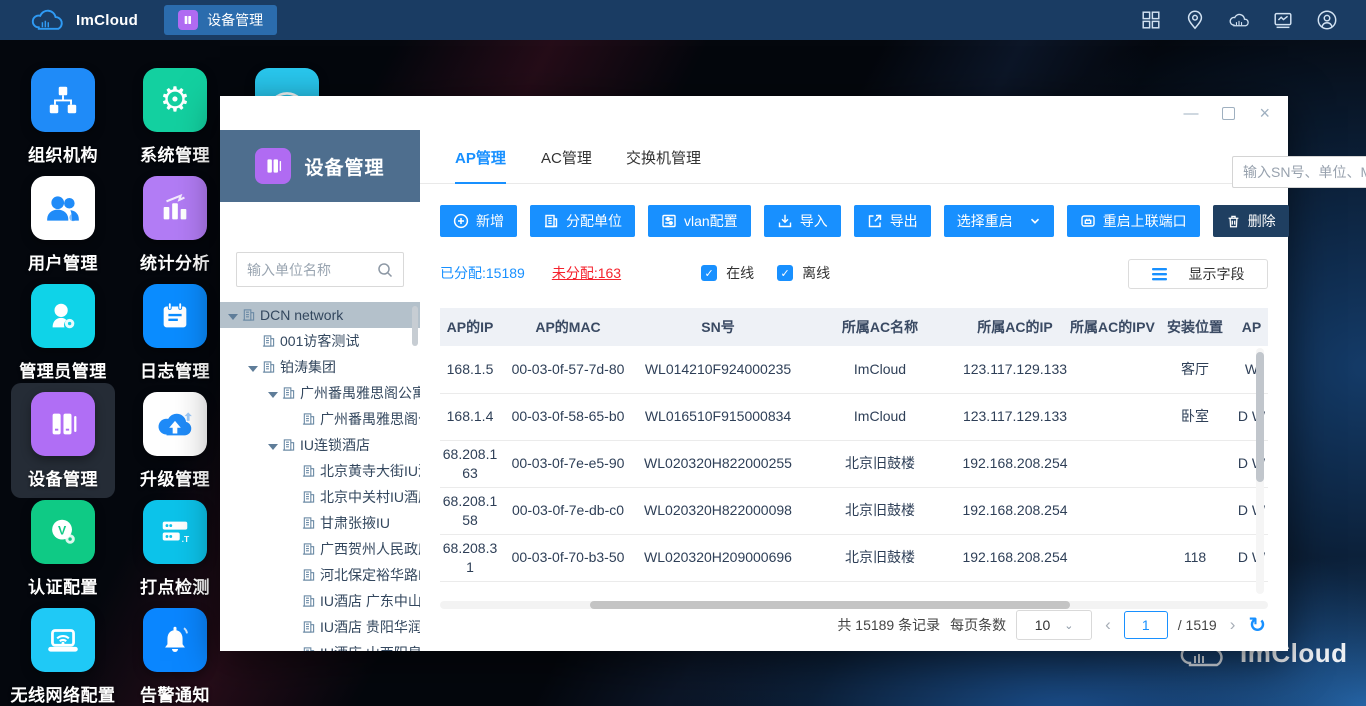  I want to click on toolbar-button-label: 删除, so click(1261, 221).